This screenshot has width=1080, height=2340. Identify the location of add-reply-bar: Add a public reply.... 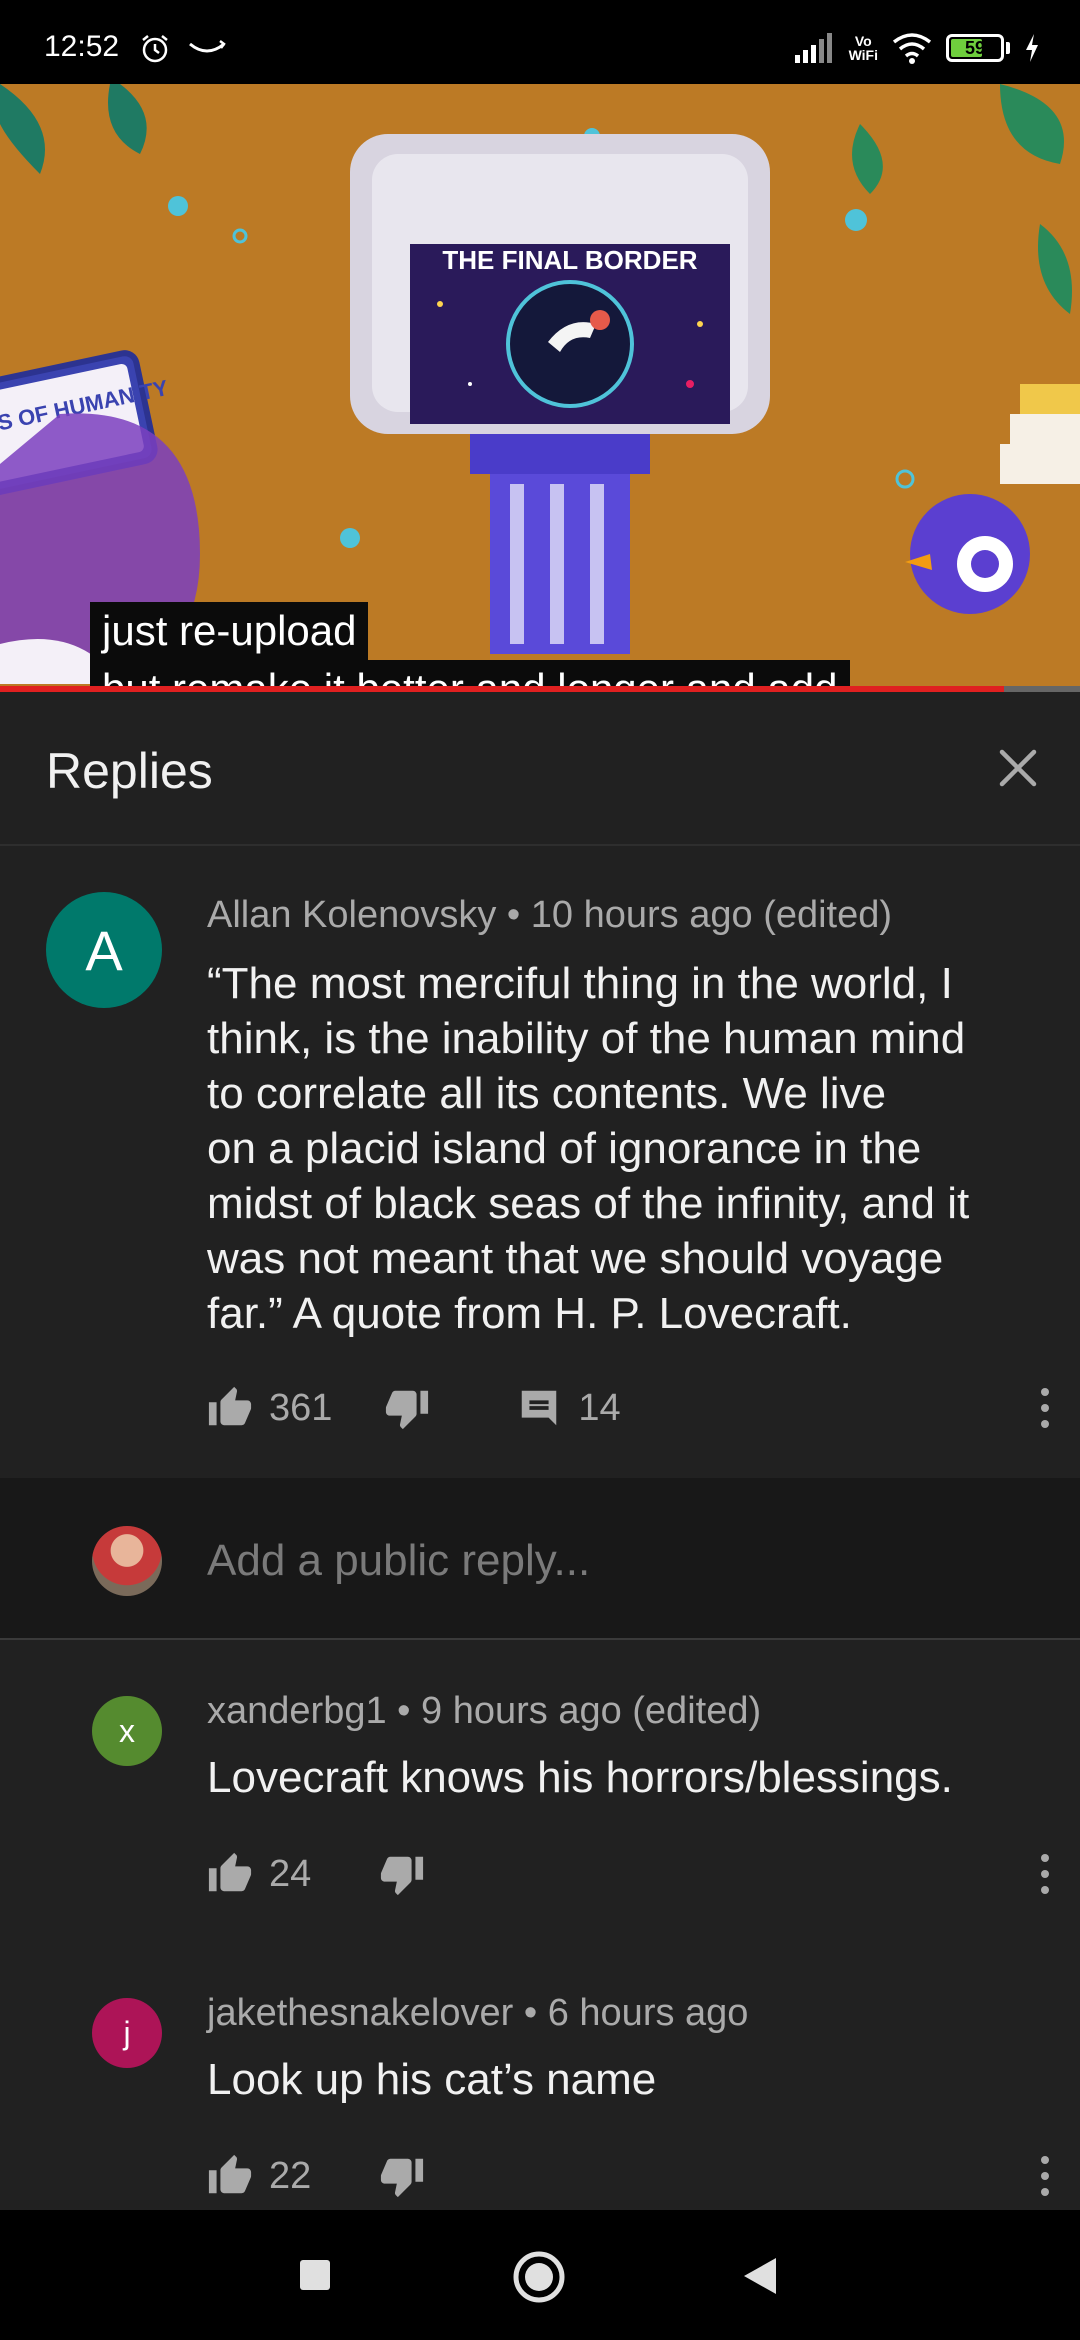
(540, 1559).